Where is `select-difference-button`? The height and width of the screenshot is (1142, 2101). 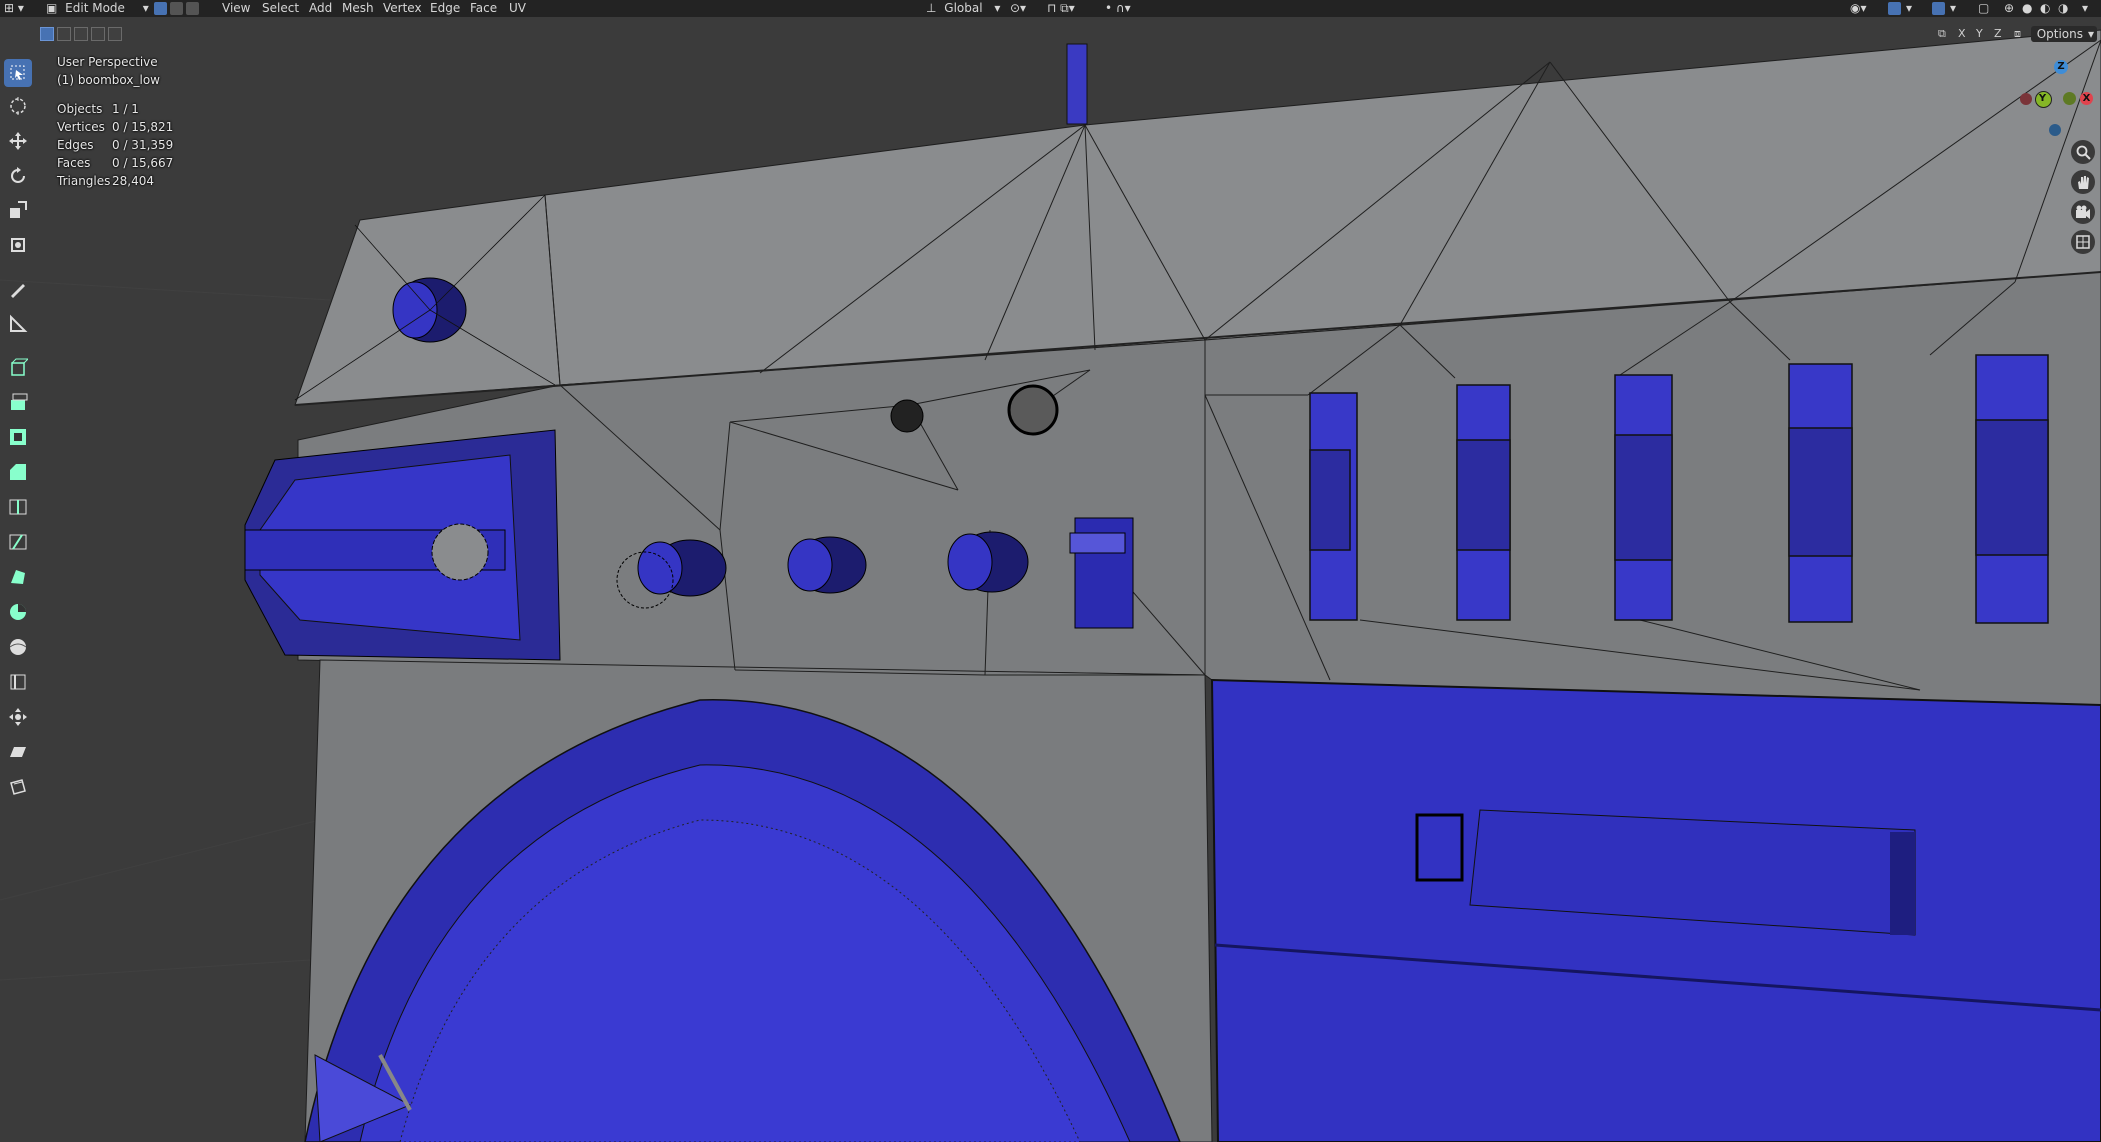
select-difference-button is located at coordinates (98, 34).